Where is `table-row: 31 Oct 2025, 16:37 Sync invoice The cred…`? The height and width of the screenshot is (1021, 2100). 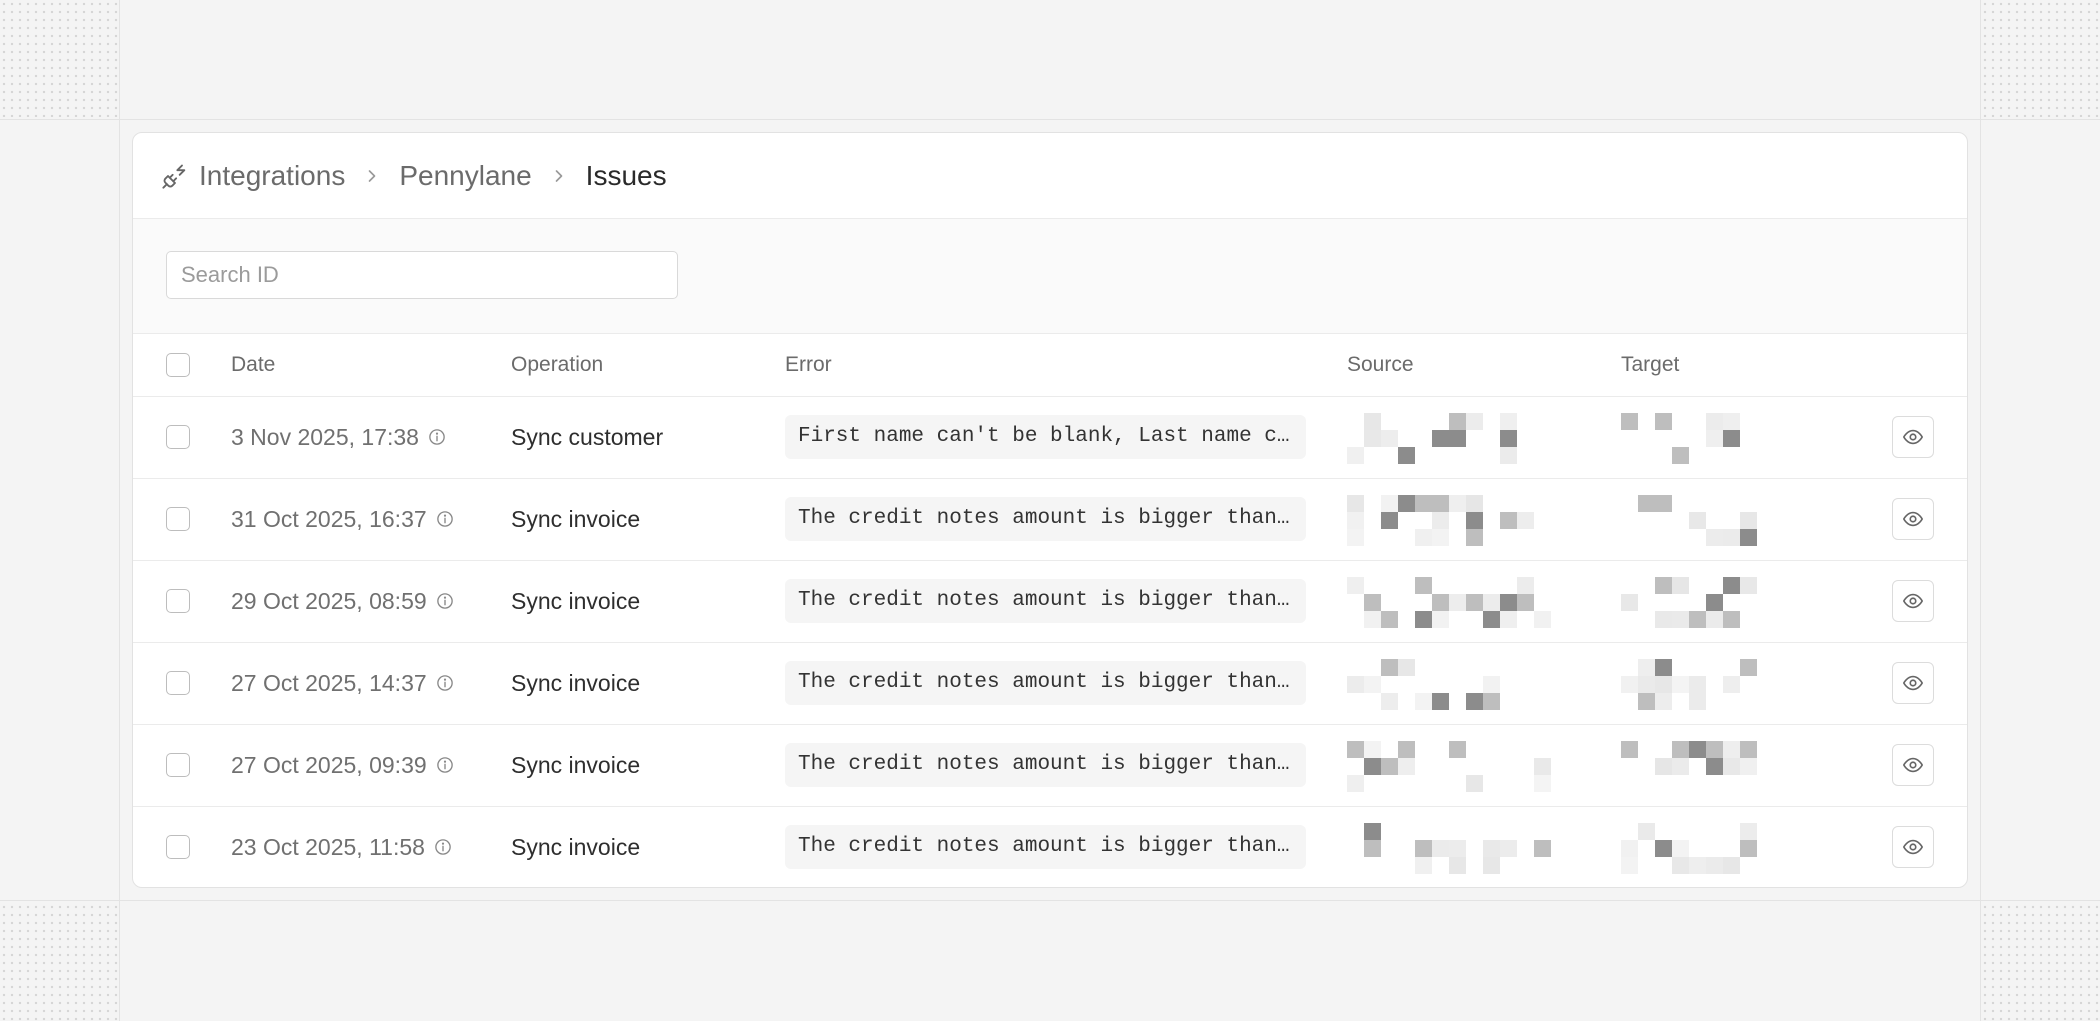 table-row: 31 Oct 2025, 16:37 Sync invoice The cred… is located at coordinates (1050, 519).